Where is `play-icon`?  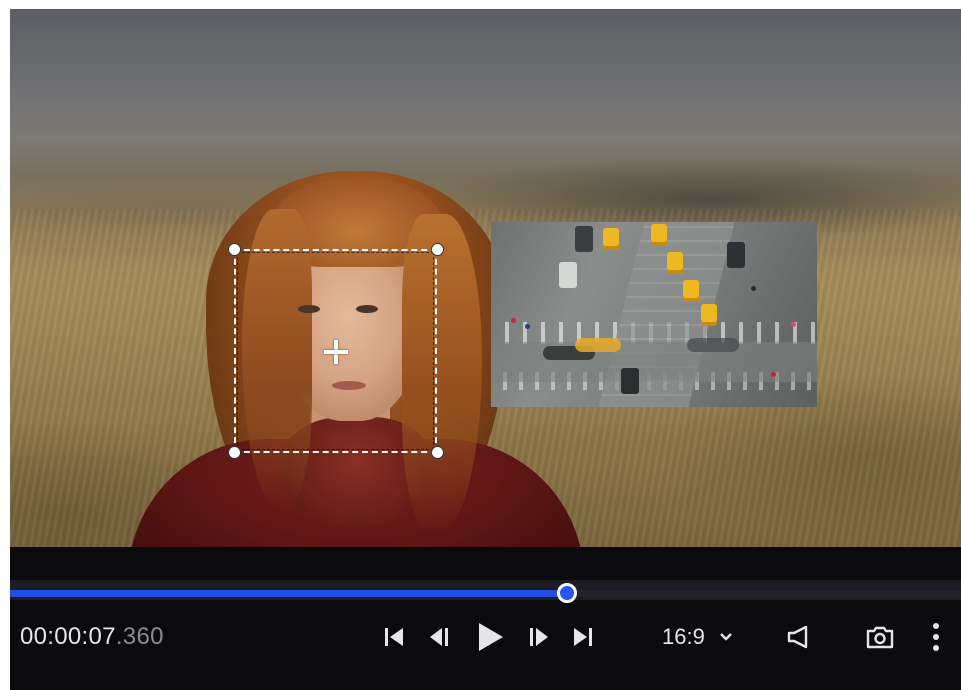
play-icon is located at coordinates (491, 637).